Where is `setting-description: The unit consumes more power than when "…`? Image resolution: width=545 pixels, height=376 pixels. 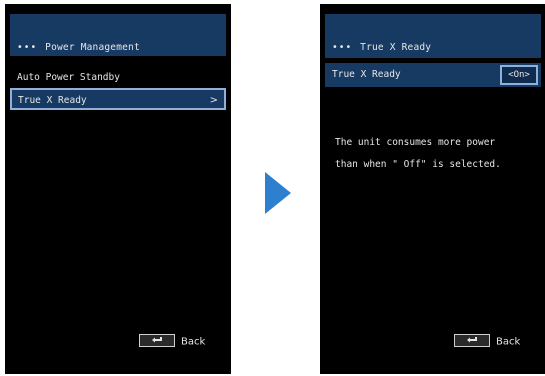 setting-description: The unit consumes more power than when "… is located at coordinates (418, 153).